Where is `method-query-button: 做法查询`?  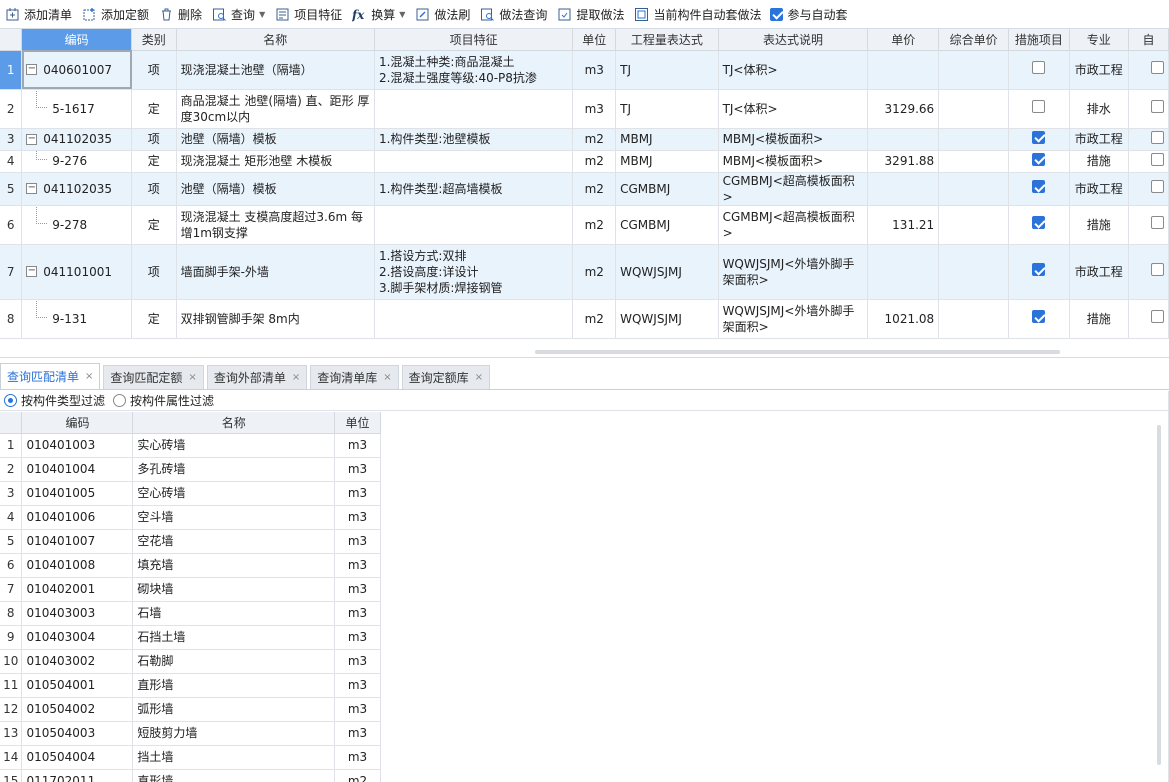 method-query-button: 做法查询 is located at coordinates (513, 14).